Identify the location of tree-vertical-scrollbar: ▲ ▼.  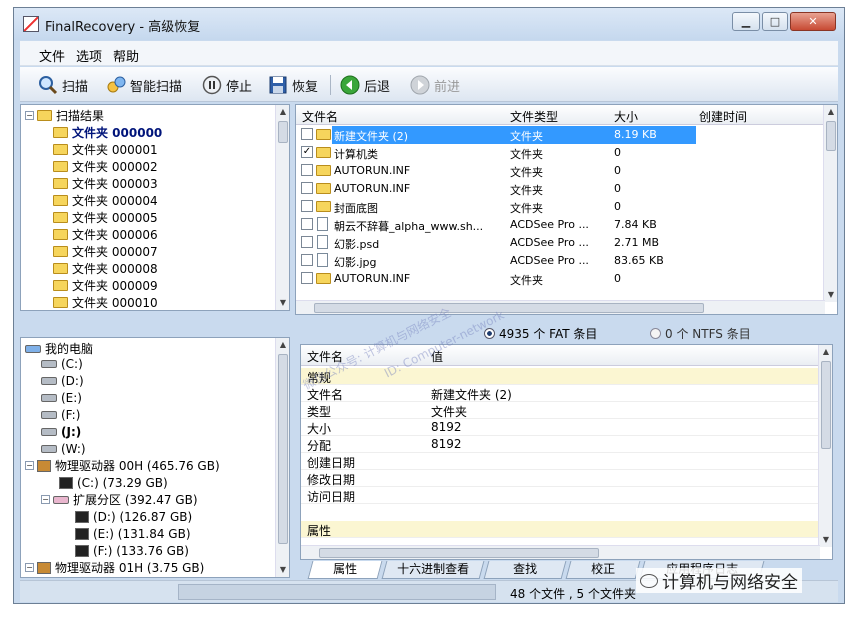
(282, 207).